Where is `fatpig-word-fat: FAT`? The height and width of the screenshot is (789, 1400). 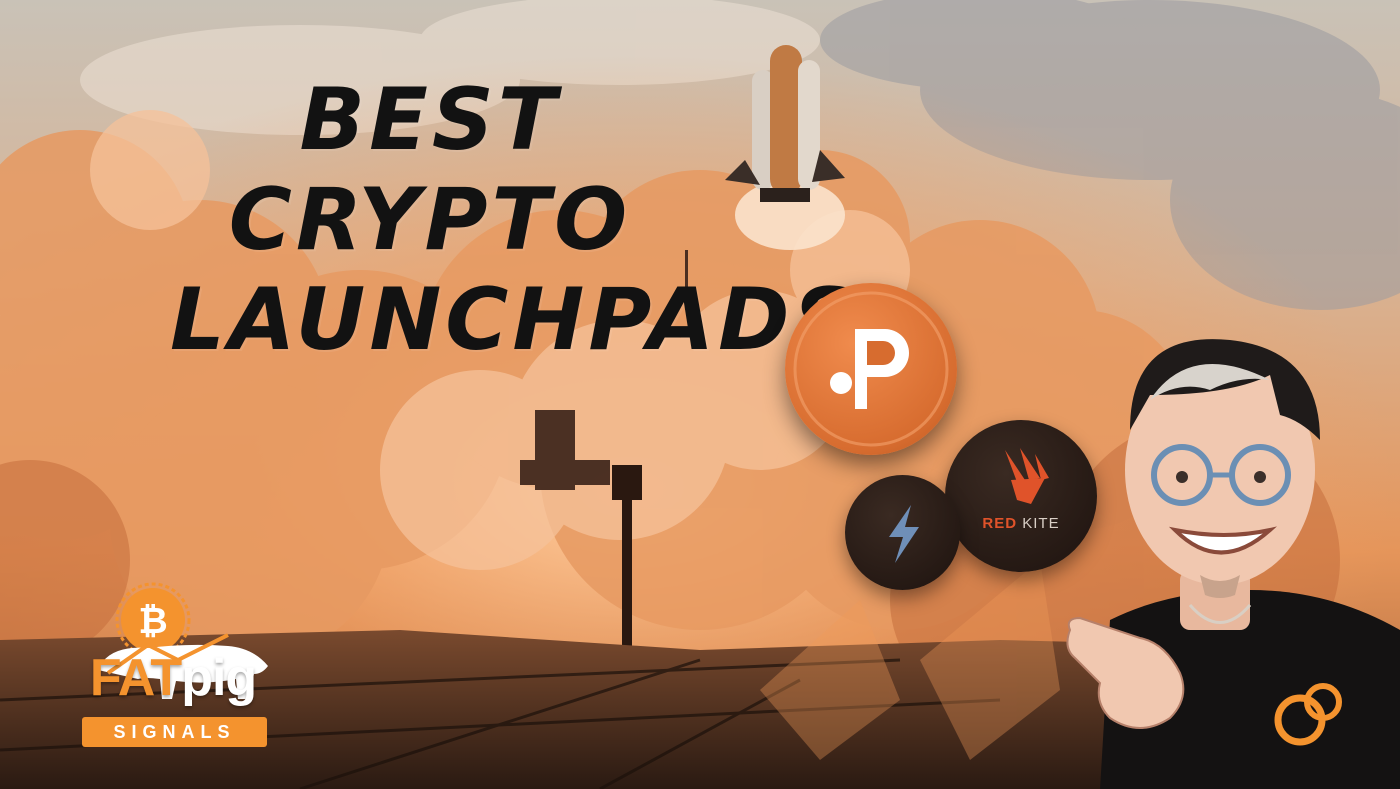 fatpig-word-fat: FAT is located at coordinates (135, 678).